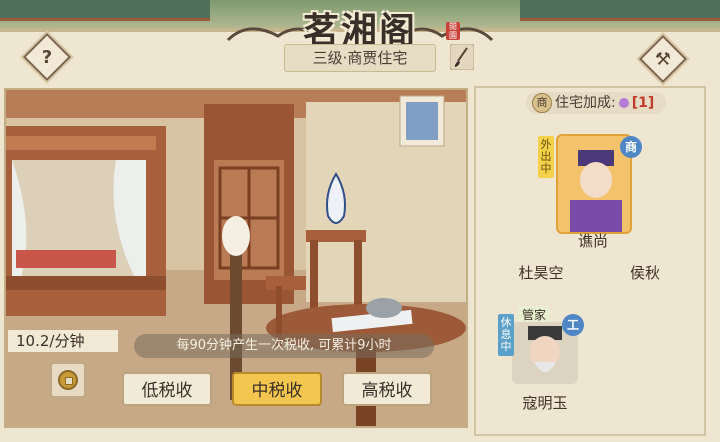  Describe the element at coordinates (47, 57) in the screenshot. I see `help-icon: ?` at that location.